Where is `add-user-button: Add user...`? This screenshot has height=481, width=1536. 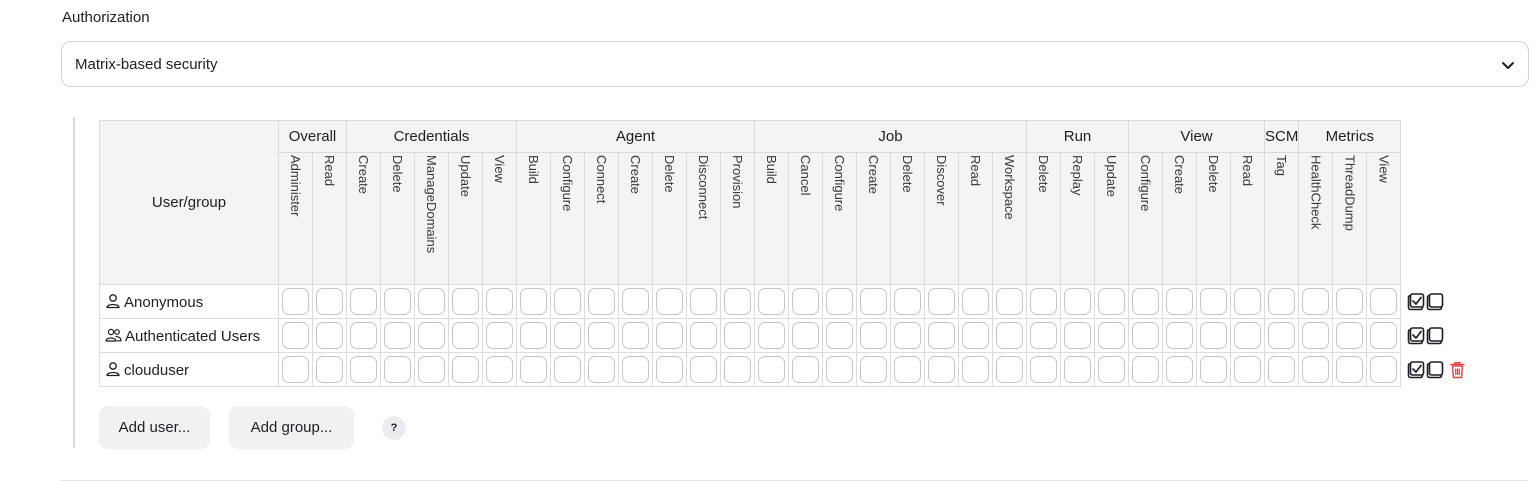
add-user-button: Add user... is located at coordinates (154, 427).